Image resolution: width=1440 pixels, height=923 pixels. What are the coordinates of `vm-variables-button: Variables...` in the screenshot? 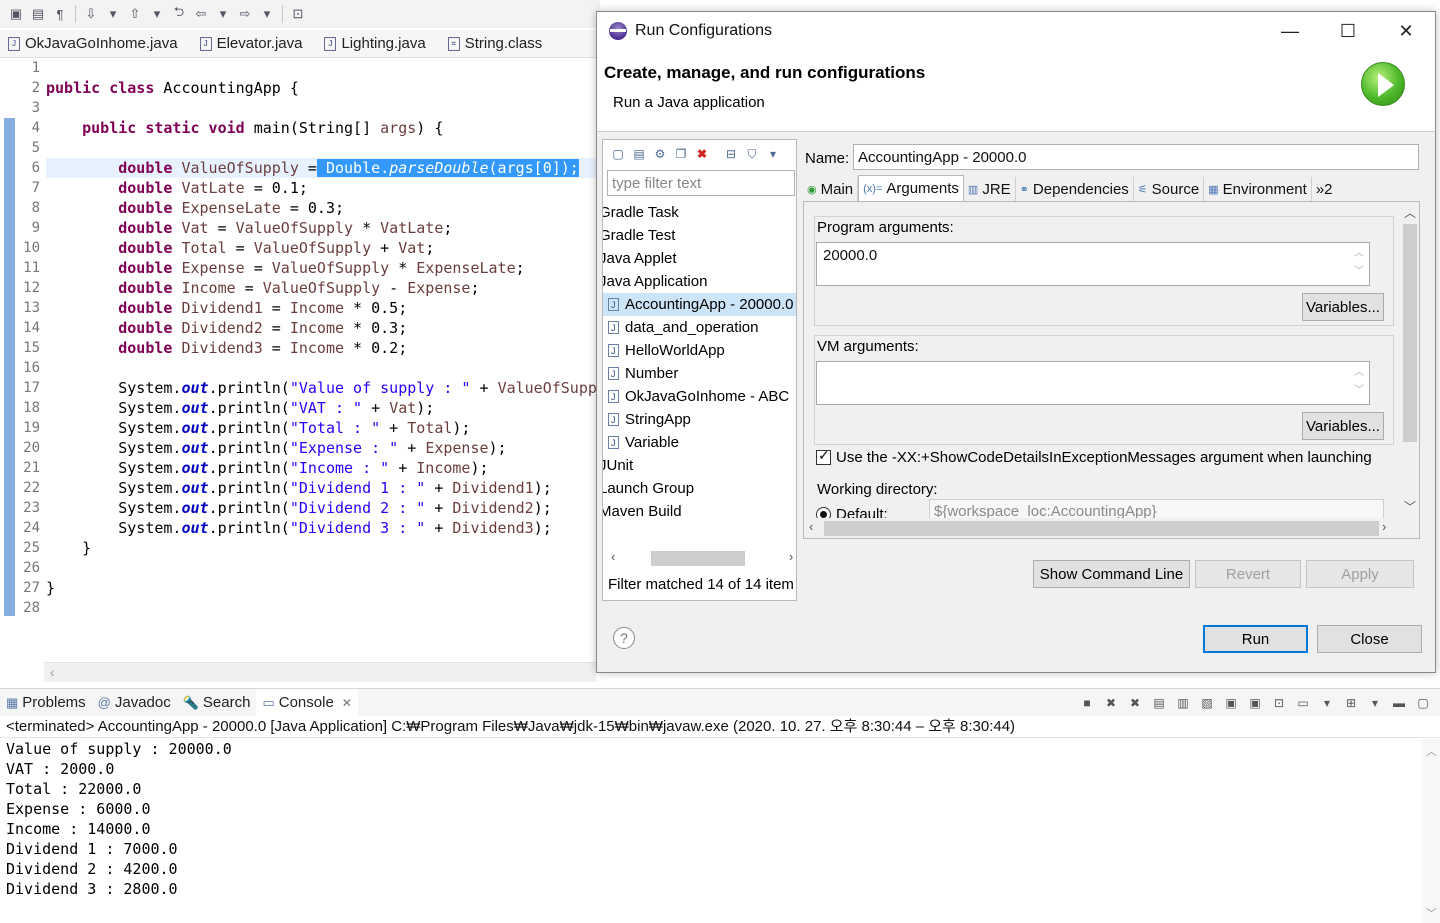 It's located at (1343, 426).